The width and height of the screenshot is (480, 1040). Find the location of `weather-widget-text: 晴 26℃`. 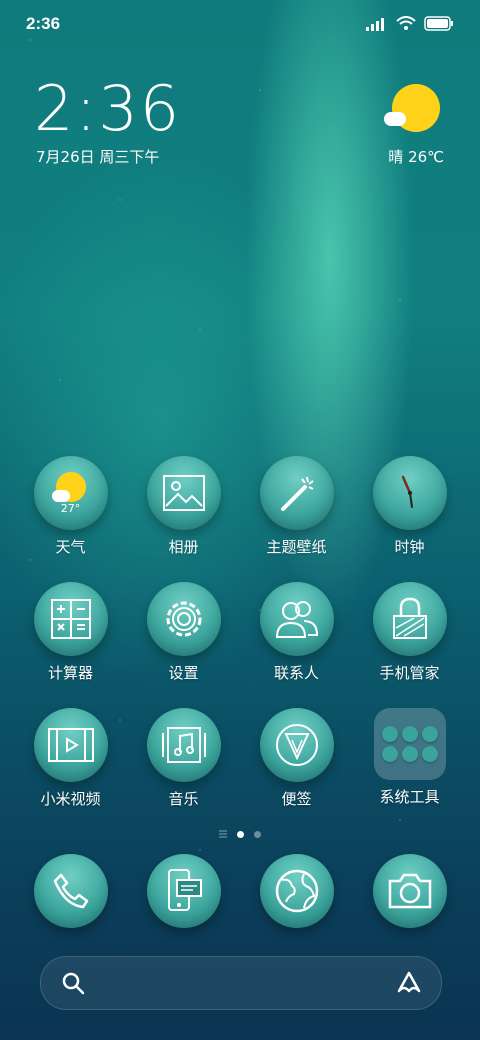

weather-widget-text: 晴 26℃ is located at coordinates (416, 157).